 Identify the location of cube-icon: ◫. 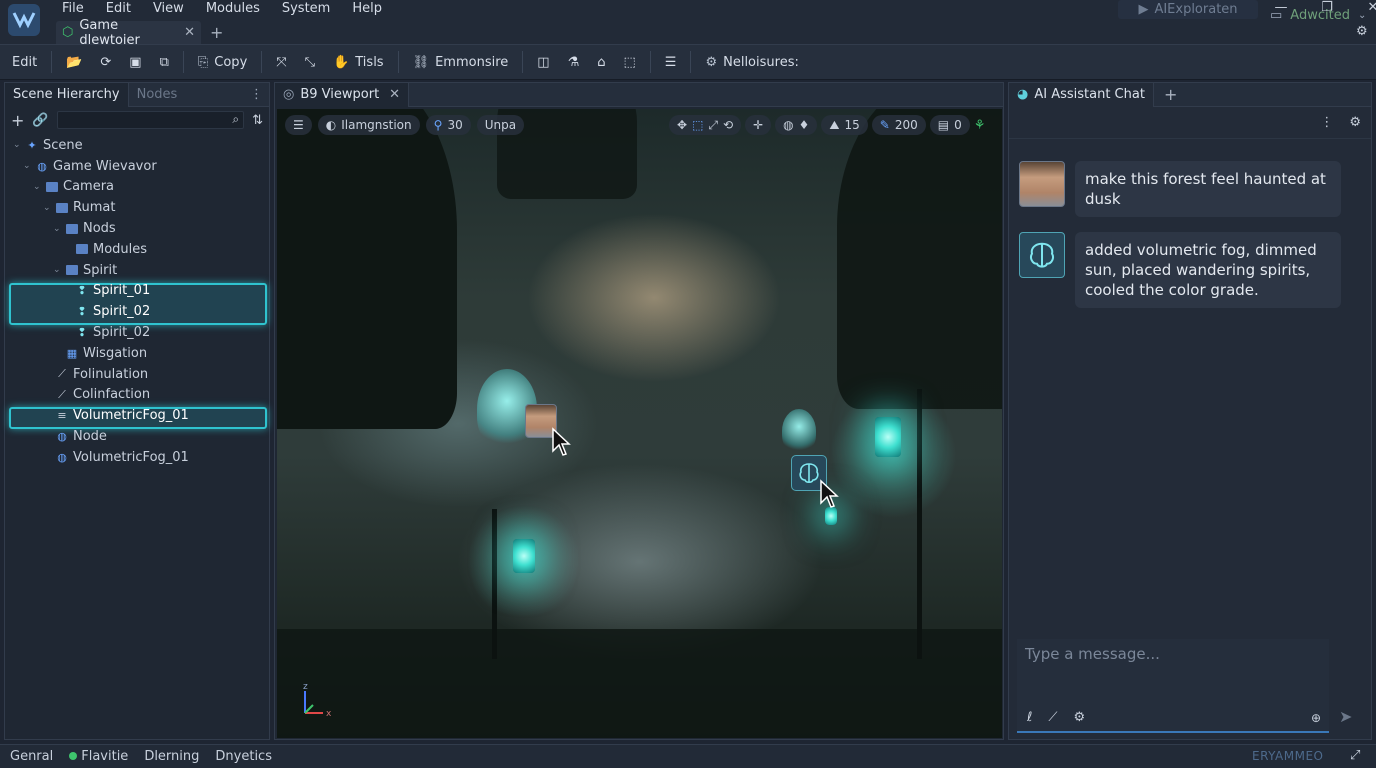
(543, 62).